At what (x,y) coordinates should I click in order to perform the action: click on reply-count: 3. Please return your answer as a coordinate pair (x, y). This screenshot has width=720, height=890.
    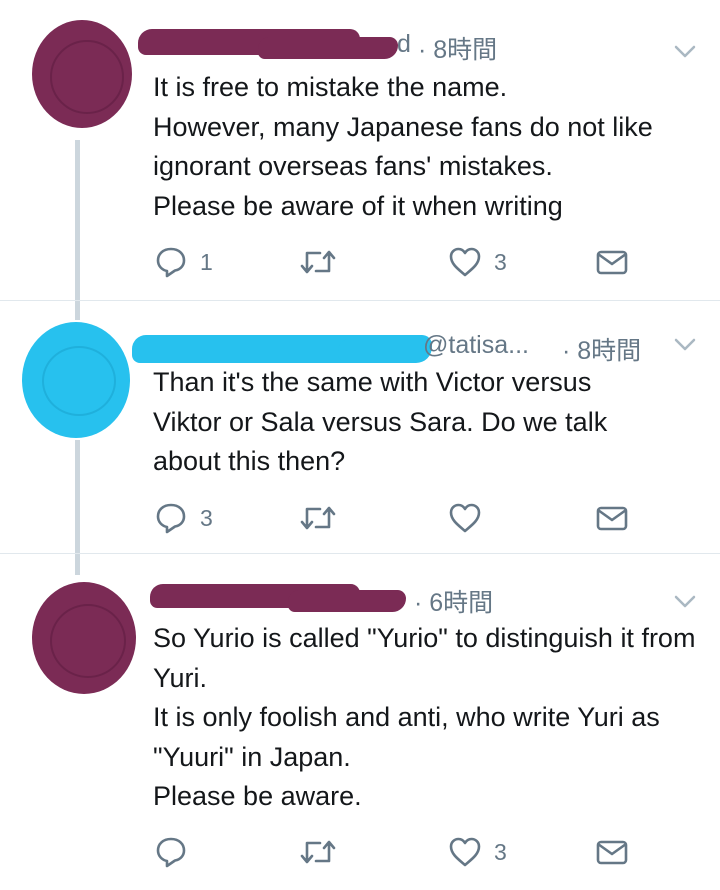
    Looking at the image, I should click on (206, 517).